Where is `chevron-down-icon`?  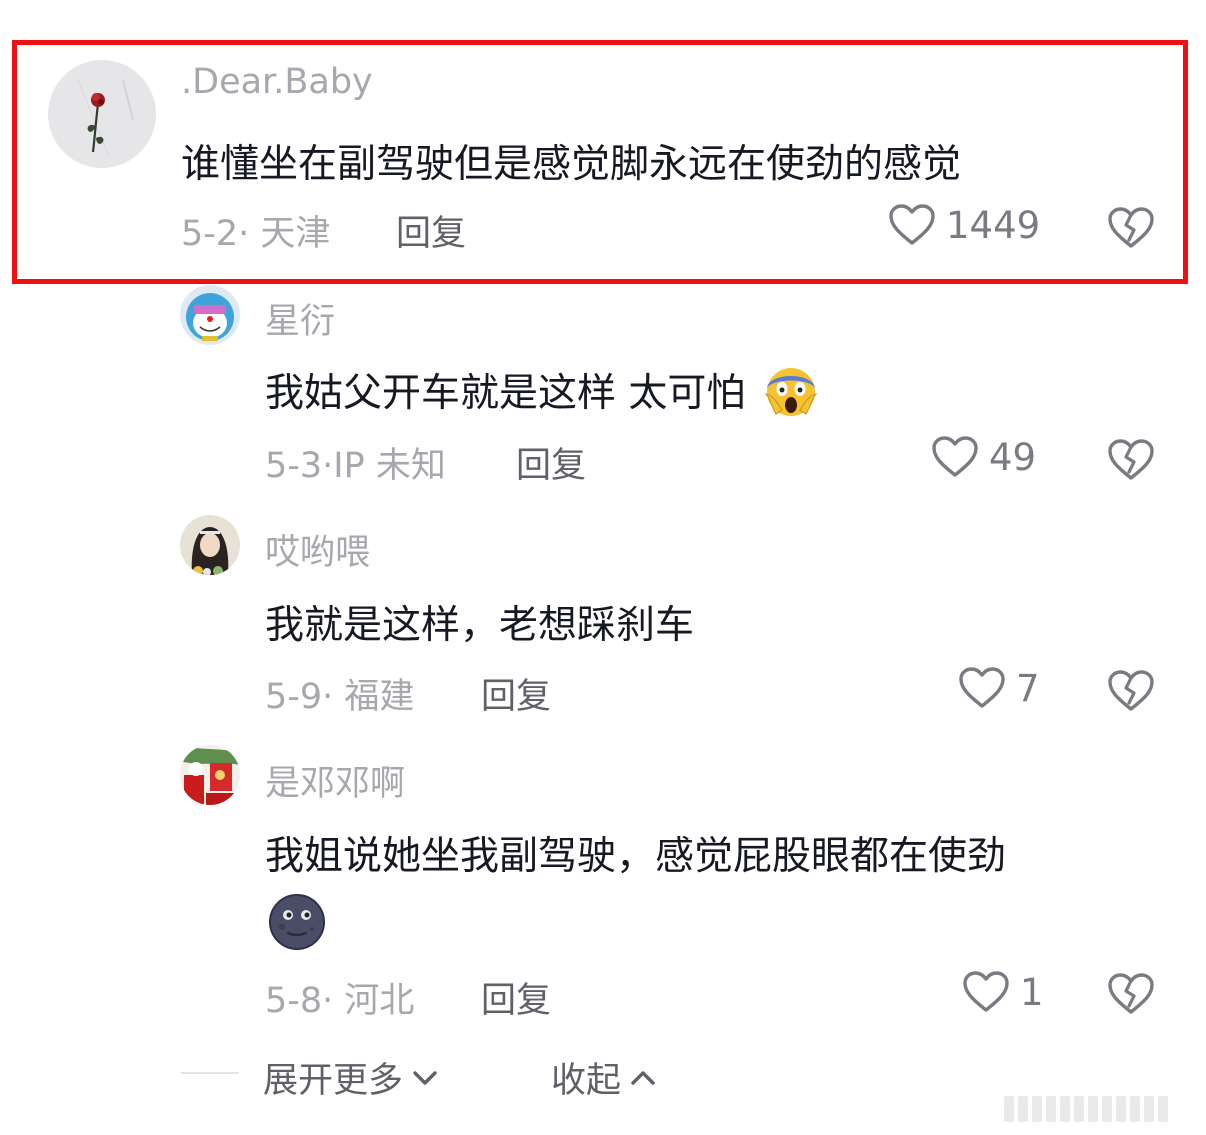
chevron-down-icon is located at coordinates (425, 1077).